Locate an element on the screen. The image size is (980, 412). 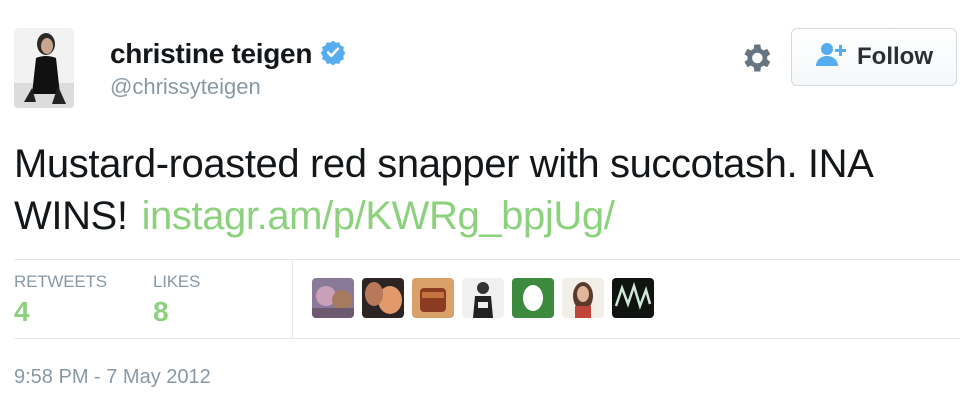
stats-bottom-divider is located at coordinates (487, 338).